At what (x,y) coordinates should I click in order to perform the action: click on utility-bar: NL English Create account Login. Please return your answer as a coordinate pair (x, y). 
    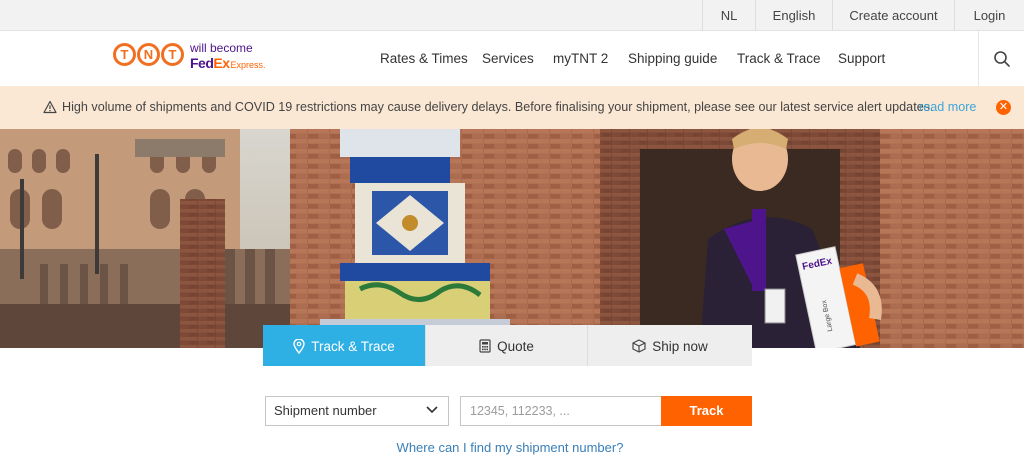
    Looking at the image, I should click on (512, 15).